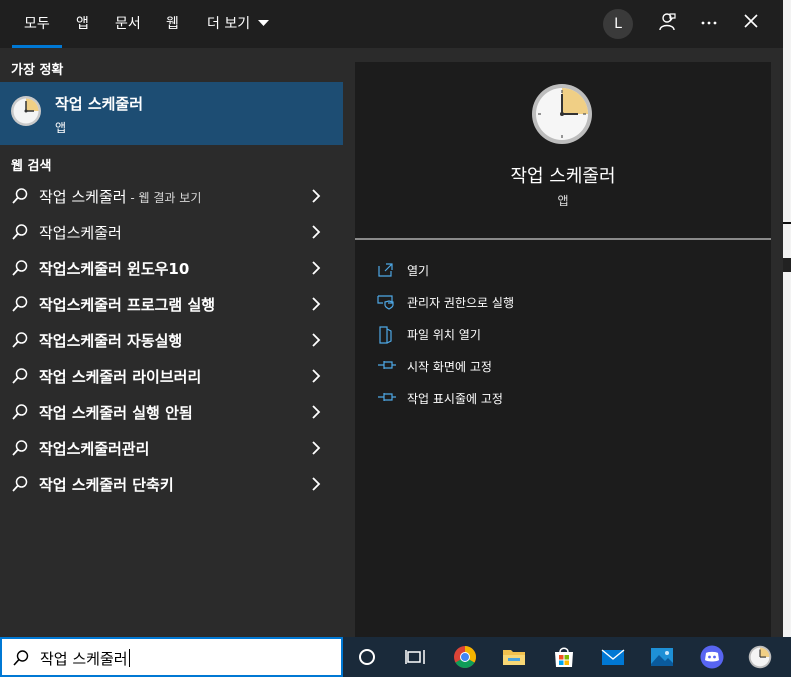 The width and height of the screenshot is (791, 677). What do you see at coordinates (85, 658) in the screenshot?
I see `search-input: 작업 스케줄러` at bounding box center [85, 658].